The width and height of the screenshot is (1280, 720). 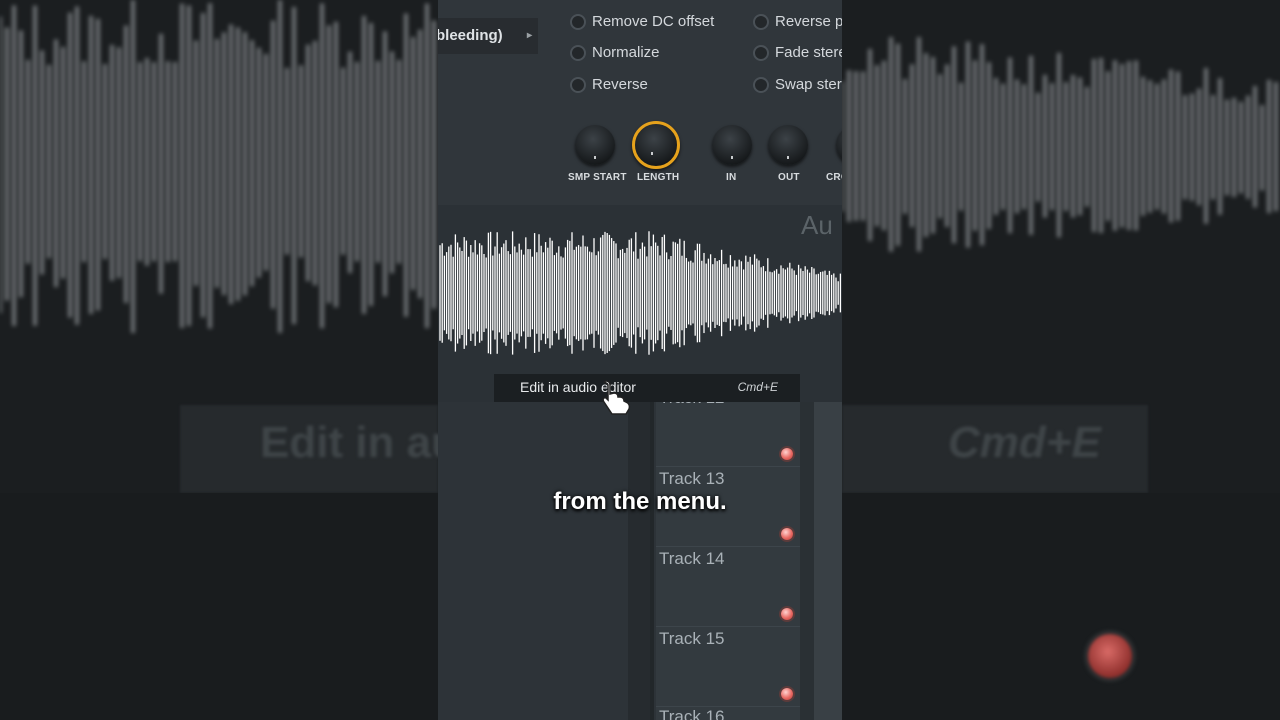 I want to click on option-normalize: Normalize, so click(x=615, y=52).